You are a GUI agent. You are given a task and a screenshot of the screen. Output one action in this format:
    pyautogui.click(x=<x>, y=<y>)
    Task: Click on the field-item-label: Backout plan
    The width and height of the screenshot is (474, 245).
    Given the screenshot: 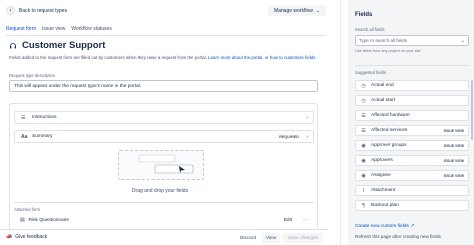 What is the action you would take?
    pyautogui.click(x=385, y=205)
    